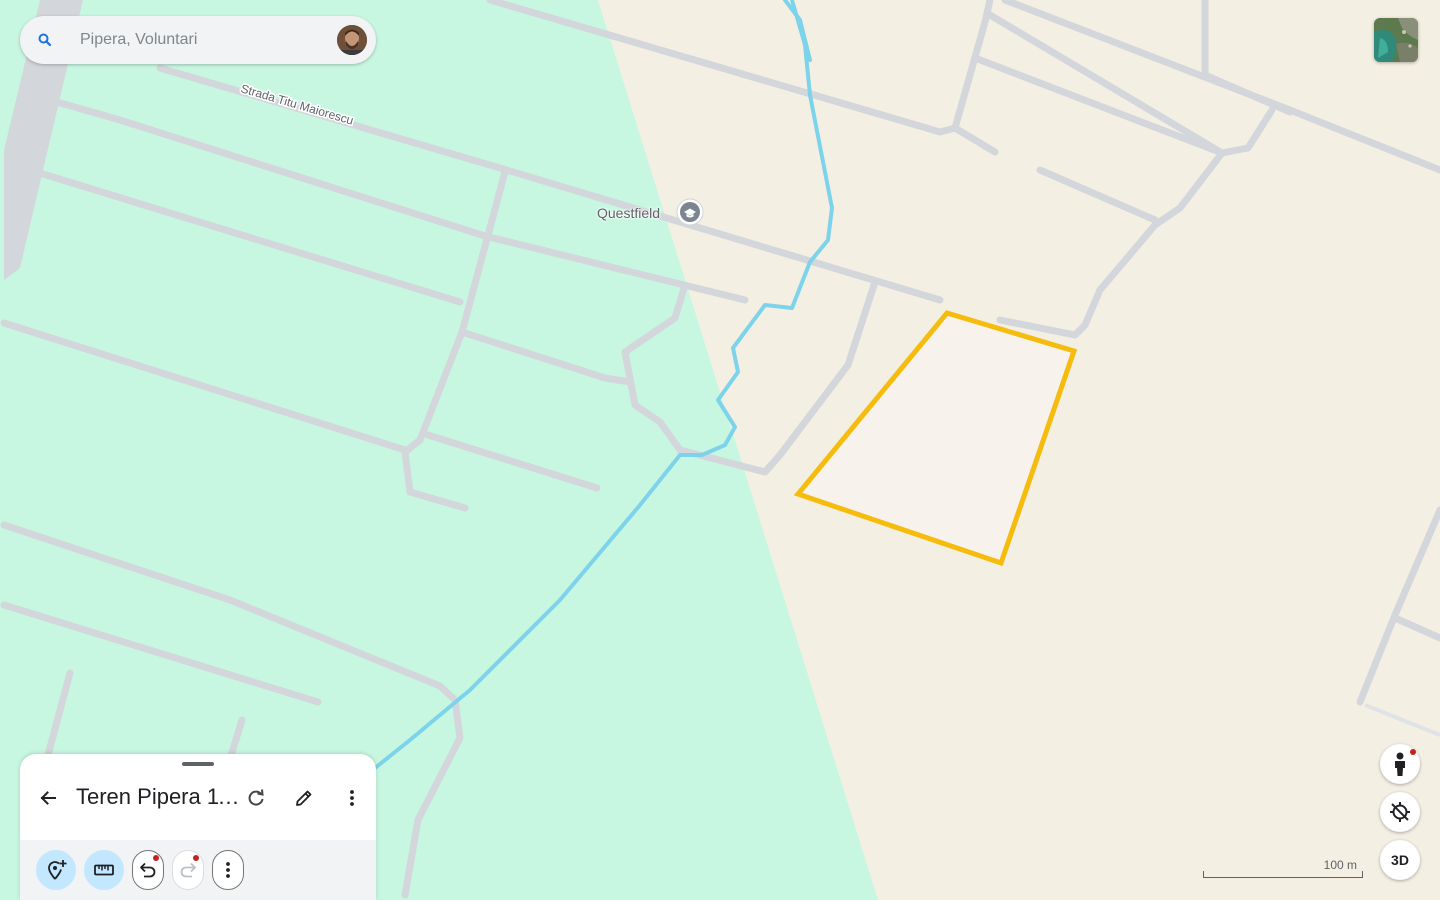 This screenshot has width=1440, height=900. I want to click on scale-label: 100 m, so click(1340, 865).